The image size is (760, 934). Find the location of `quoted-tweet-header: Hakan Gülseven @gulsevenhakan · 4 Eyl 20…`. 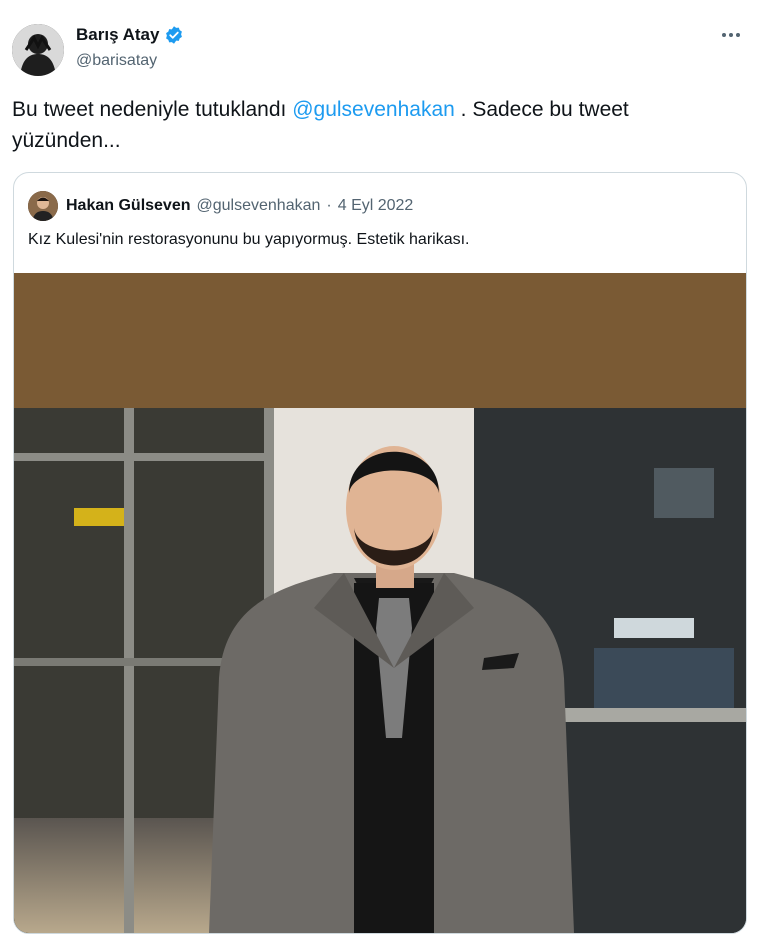

quoted-tweet-header: Hakan Gülseven @gulsevenhakan · 4 Eyl 20… is located at coordinates (220, 206).